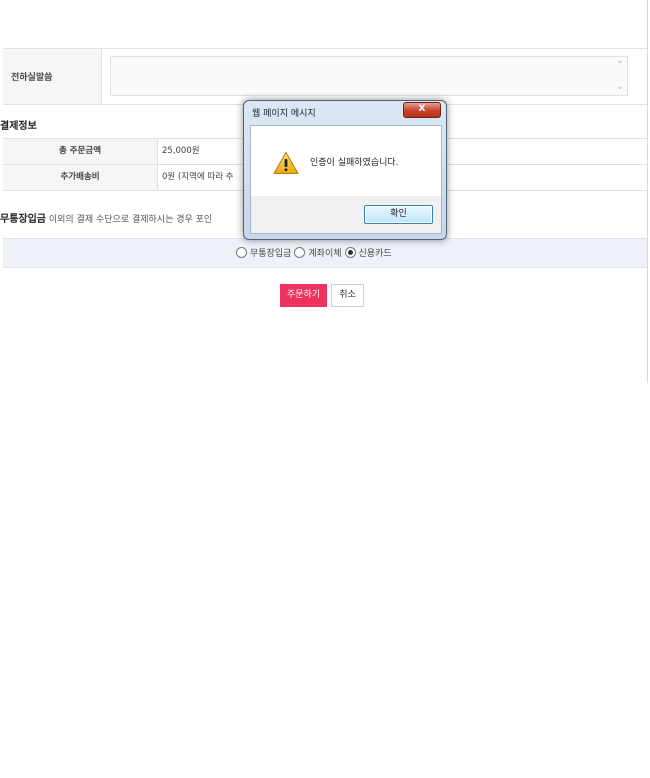 Image resolution: width=650 pixels, height=778 pixels. I want to click on notice-text: 이외의 결제 수단으로 결제하시는 경우 포인, so click(129, 220).